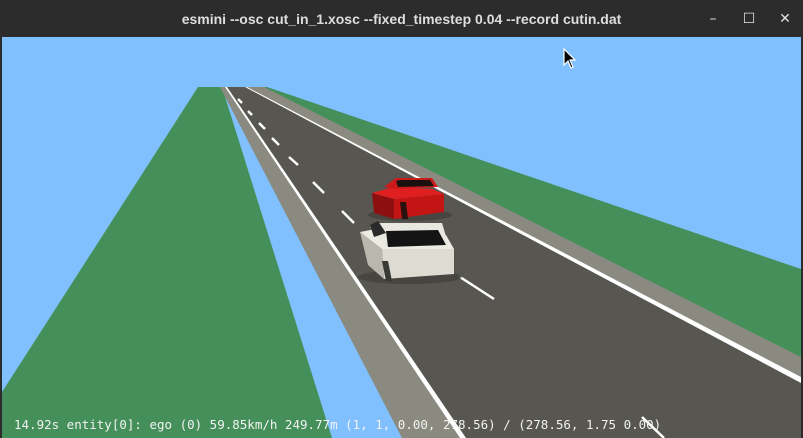  I want to click on window-controls: – ☐ ✕, so click(749, 18).